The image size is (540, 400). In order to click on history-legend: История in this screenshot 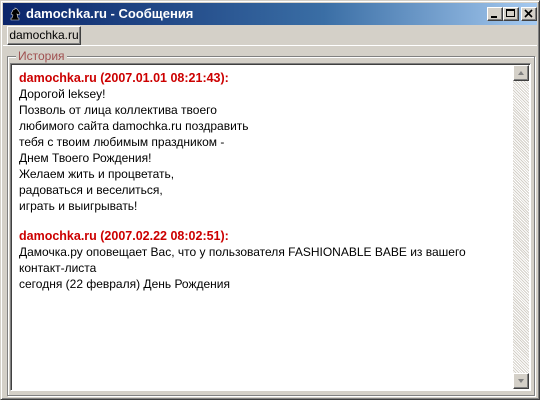, I will do `click(41, 56)`.